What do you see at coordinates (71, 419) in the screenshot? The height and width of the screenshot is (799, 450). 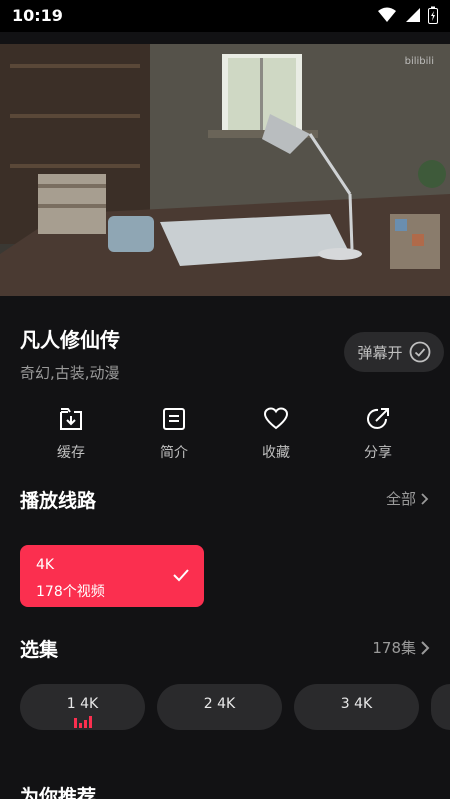 I see `download-icon` at bounding box center [71, 419].